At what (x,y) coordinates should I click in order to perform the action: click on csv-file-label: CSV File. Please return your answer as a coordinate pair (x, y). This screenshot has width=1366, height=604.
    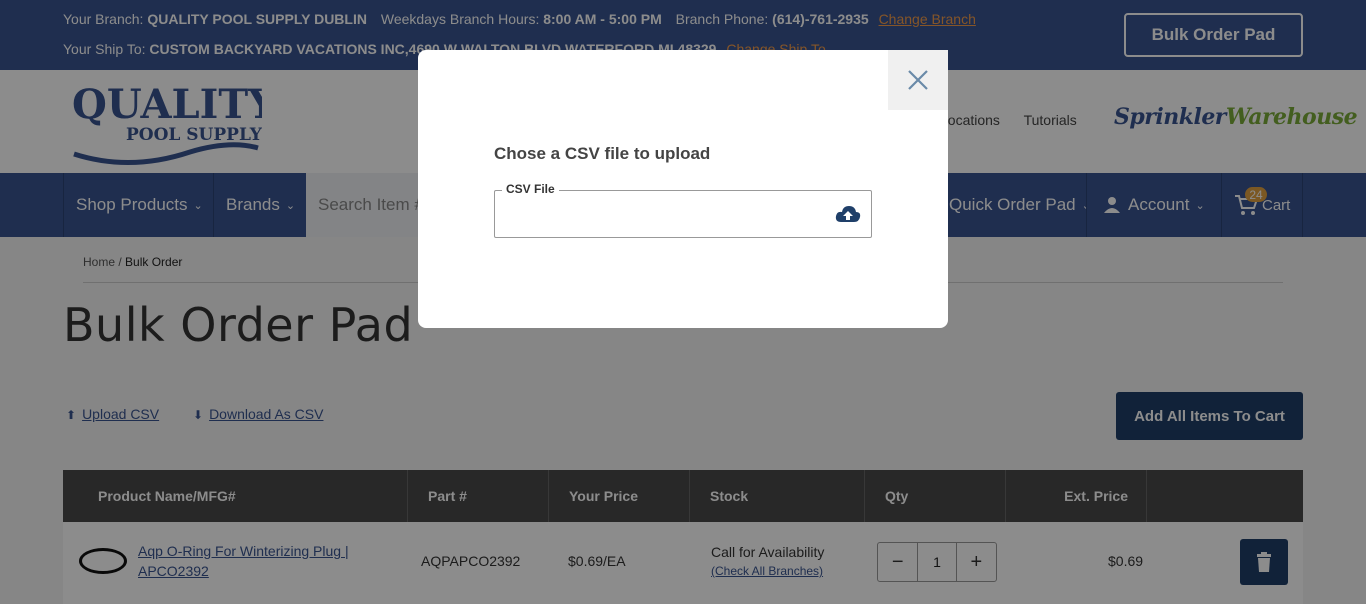
    Looking at the image, I should click on (530, 189).